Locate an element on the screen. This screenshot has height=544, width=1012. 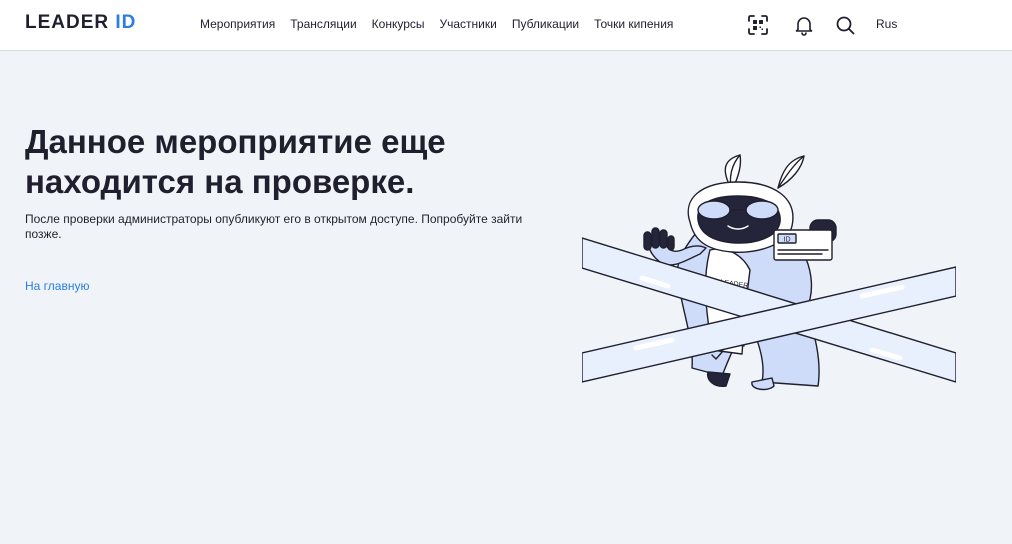
nav-item-participants: Участники is located at coordinates (468, 24).